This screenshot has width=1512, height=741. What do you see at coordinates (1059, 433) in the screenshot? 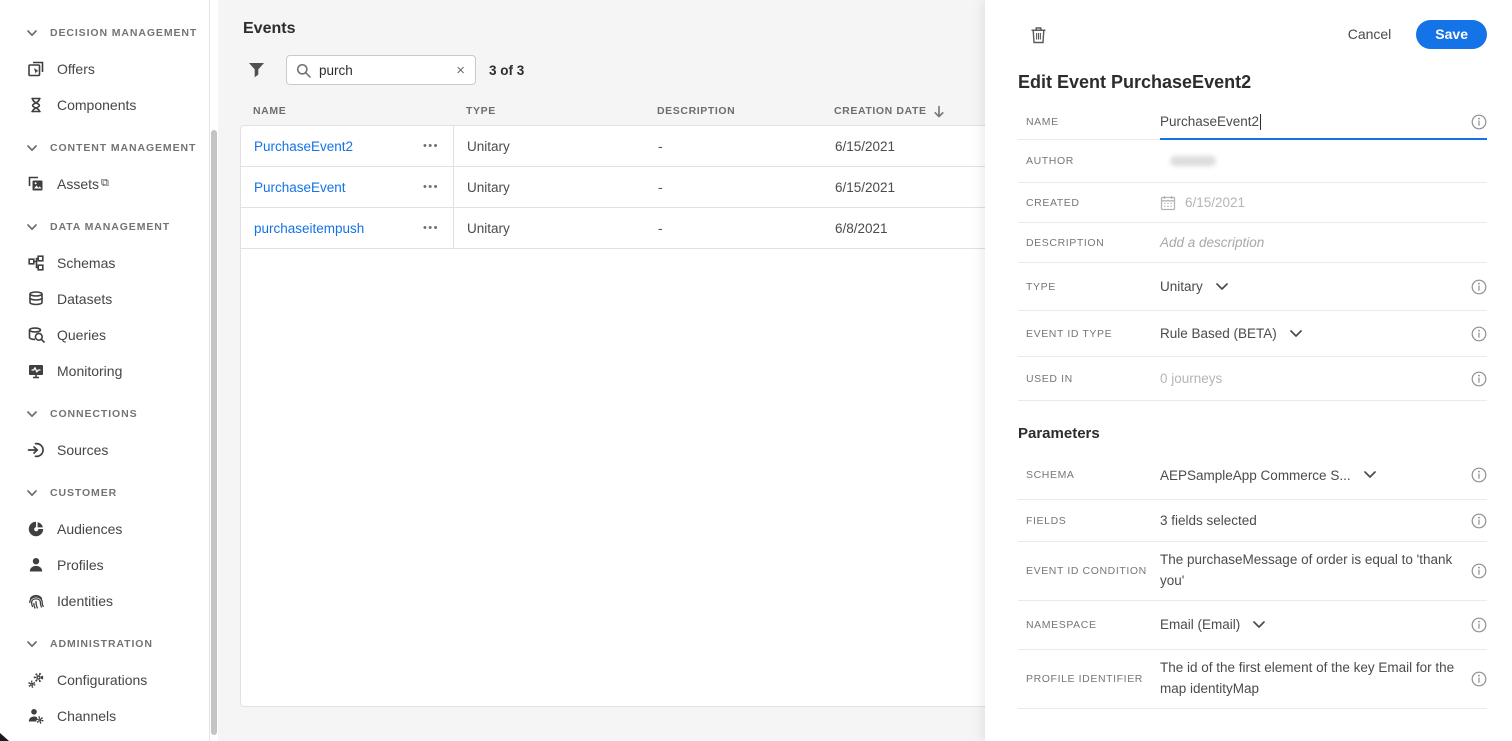
I see `parameters-section-title: Parameters` at bounding box center [1059, 433].